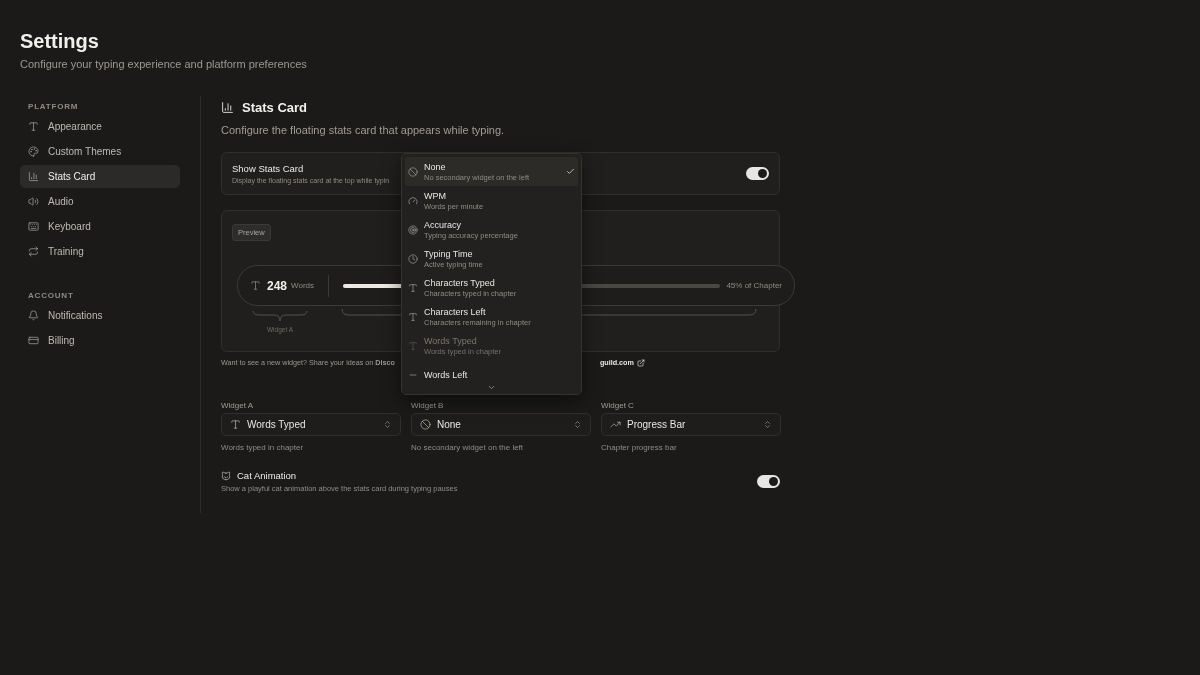 Image resolution: width=1200 pixels, height=675 pixels. Describe the element at coordinates (100, 251) in the screenshot. I see `sidebar-item: Training` at that location.